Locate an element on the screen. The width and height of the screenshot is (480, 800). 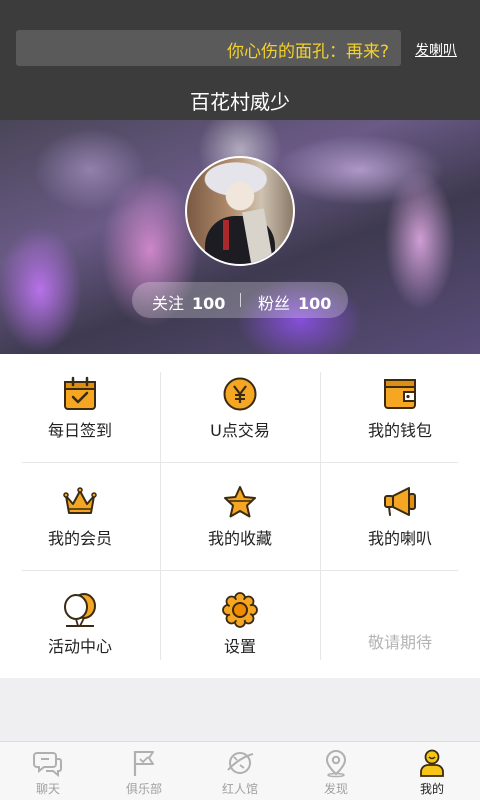
balloons-icon is located at coordinates (80, 610).